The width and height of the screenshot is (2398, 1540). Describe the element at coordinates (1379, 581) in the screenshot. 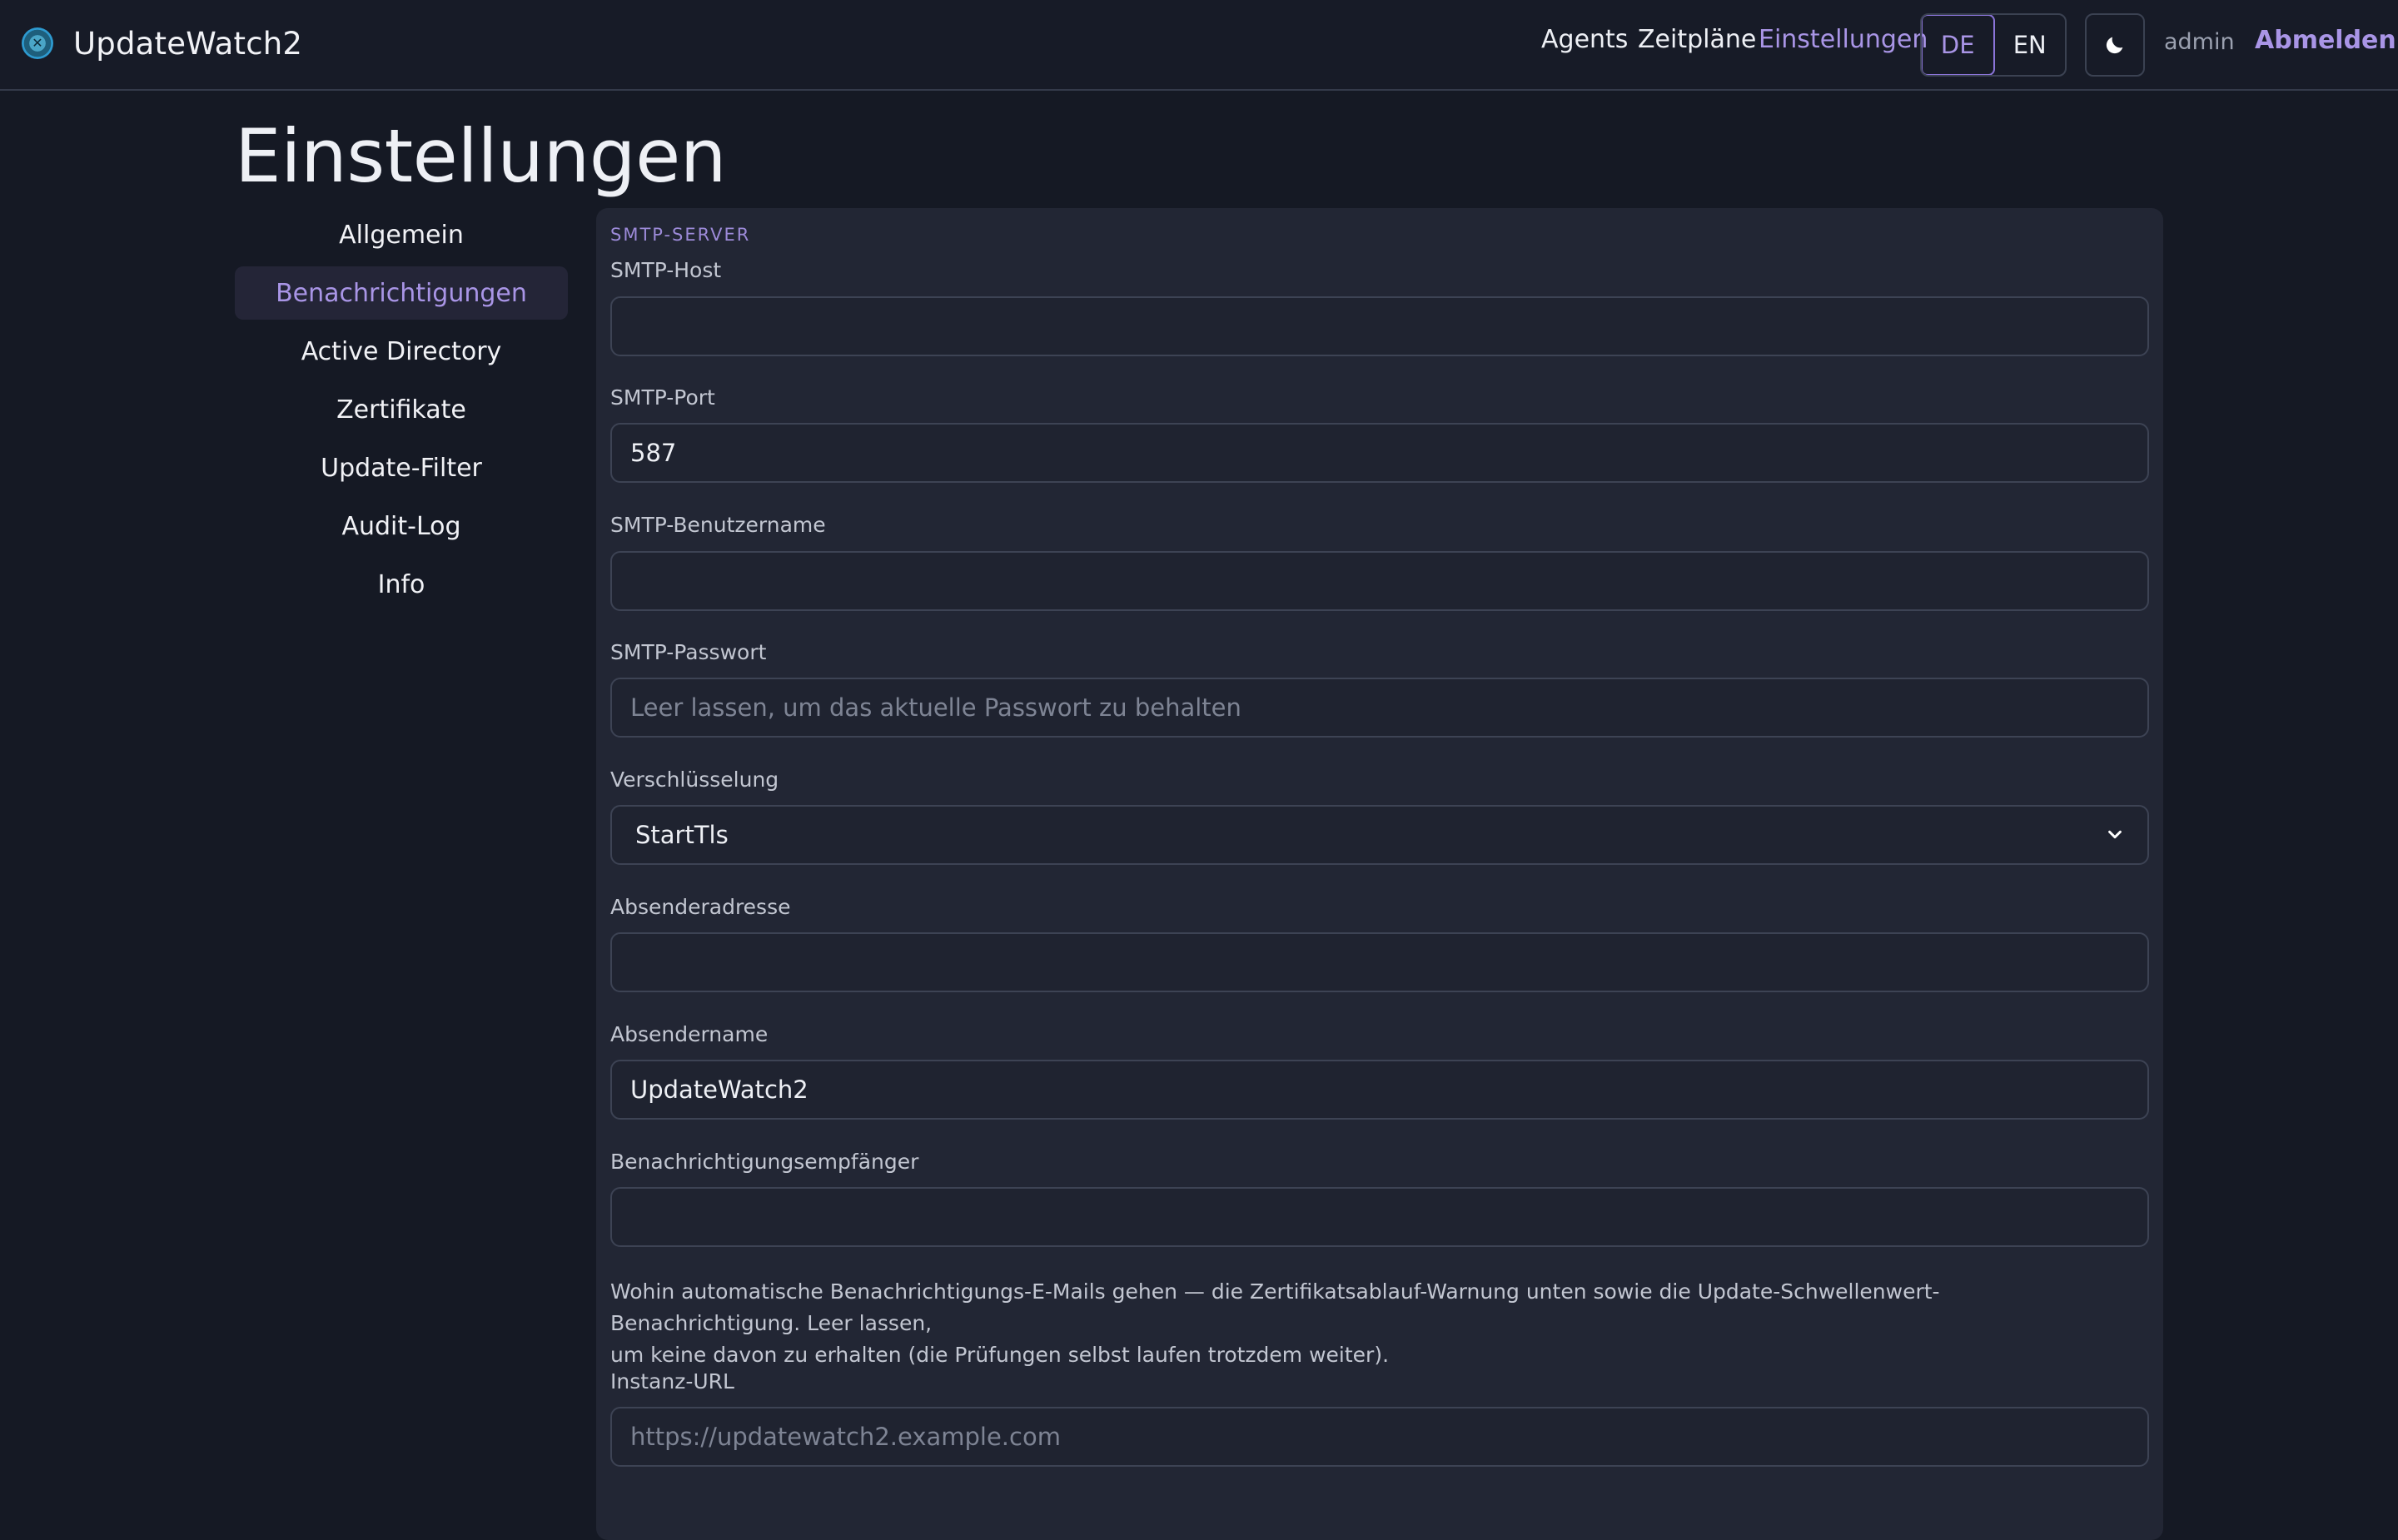

I see `smtp-username-input` at that location.